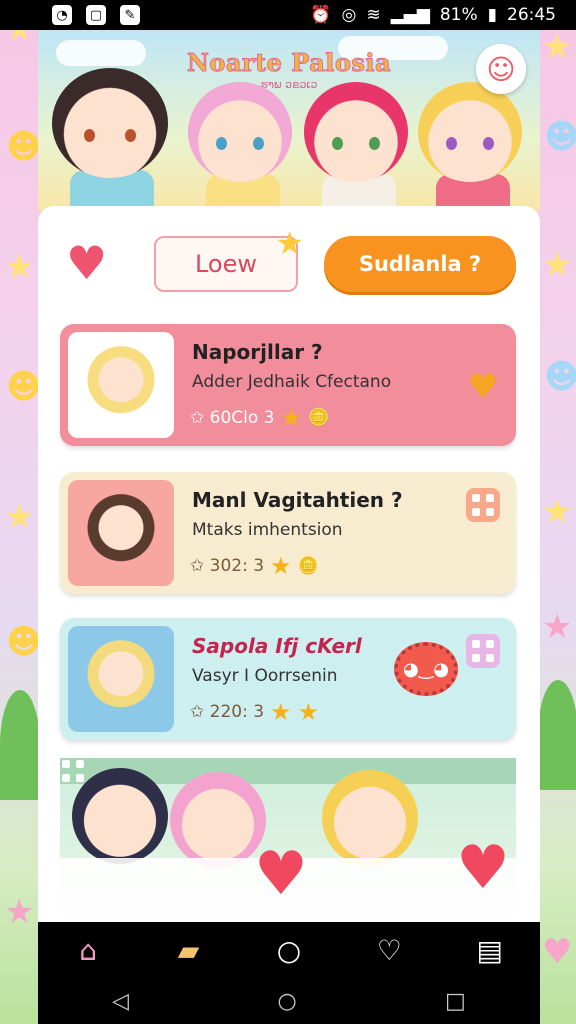 The image size is (576, 1024). What do you see at coordinates (426, 669) in the screenshot?
I see `monster-sticker-icon: ◕‿◕` at bounding box center [426, 669].